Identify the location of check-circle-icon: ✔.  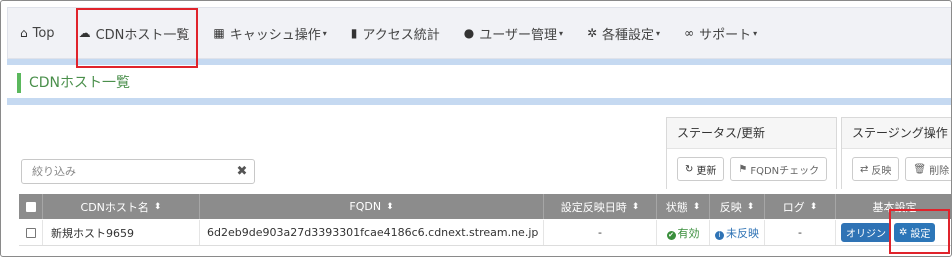
(671, 235).